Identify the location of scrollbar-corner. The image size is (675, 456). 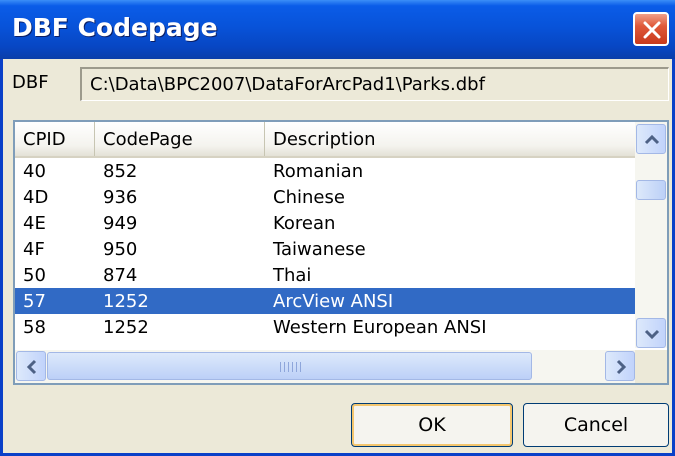
(651, 366).